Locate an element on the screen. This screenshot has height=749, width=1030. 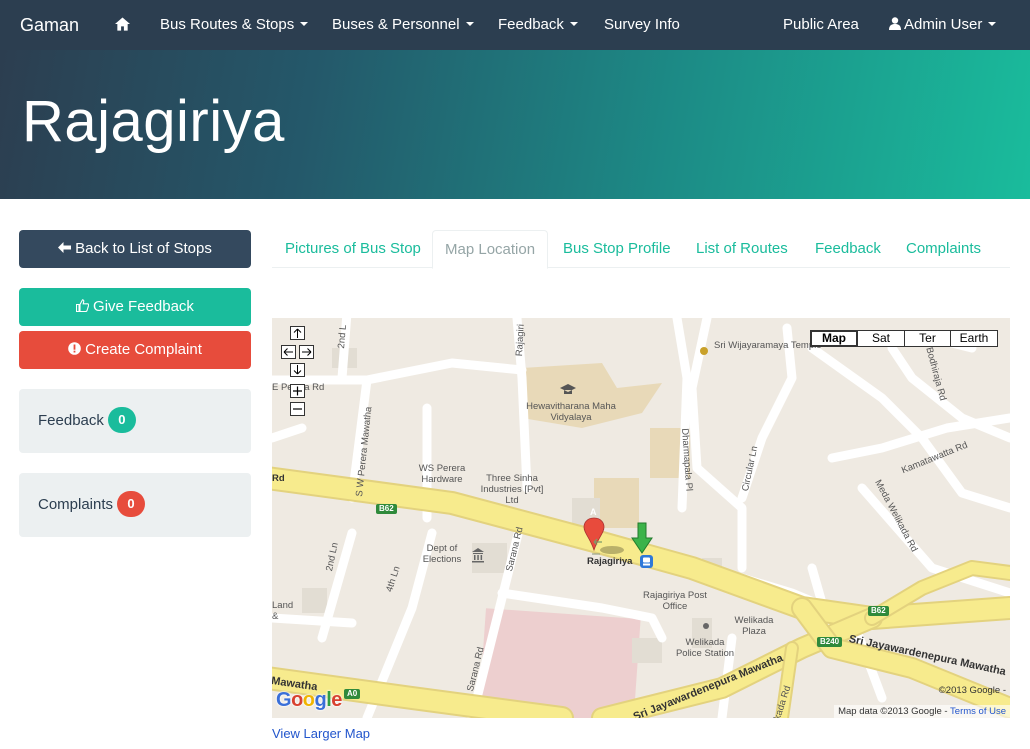
pan-left-button is located at coordinates (288, 352).